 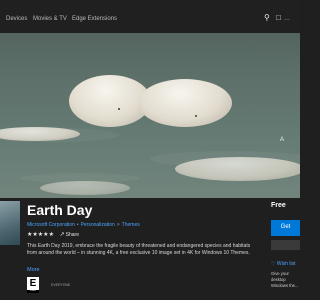 I want to click on nav-link-movies-tv: Movies & TV, so click(x=50, y=19).